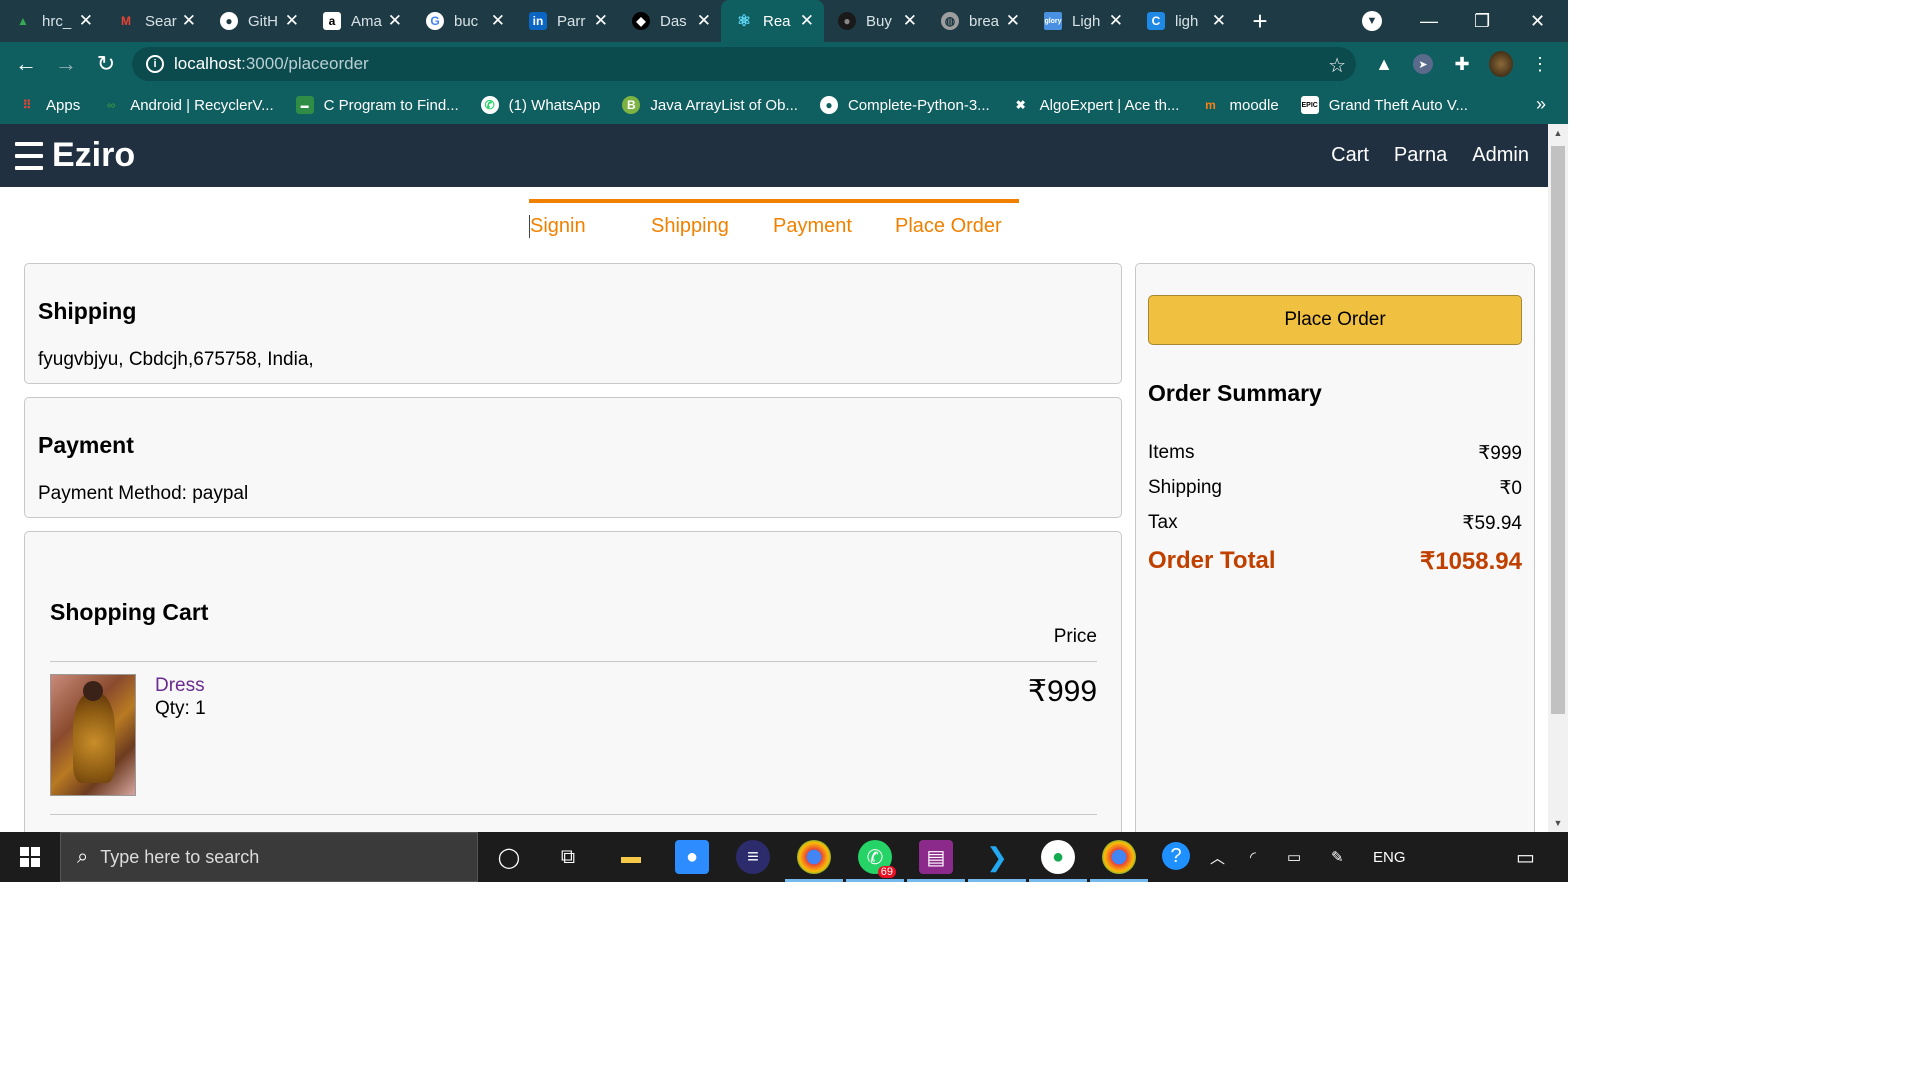 The height and width of the screenshot is (1080, 1920). What do you see at coordinates (753, 857) in the screenshot?
I see `eclipse-icon: ≡` at bounding box center [753, 857].